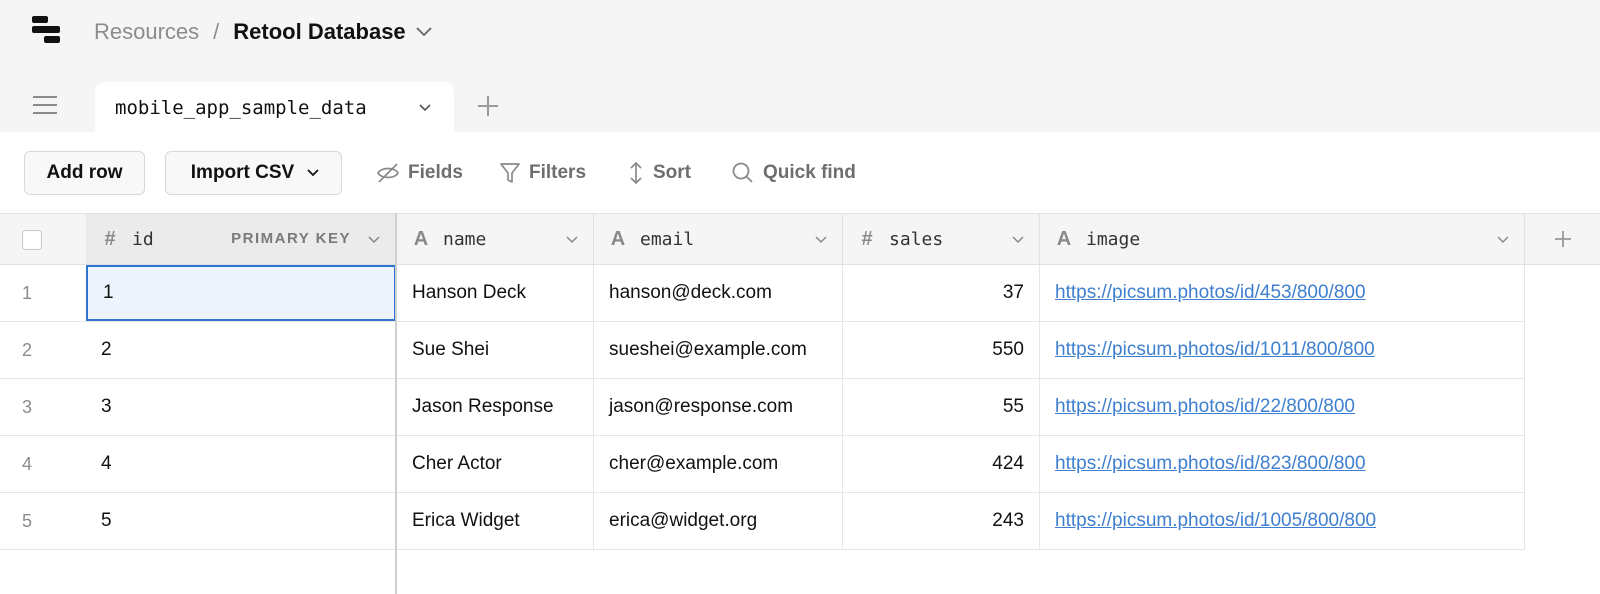 This screenshot has height=594, width=1600. I want to click on cell-image: https://picsum.photos/id/453/800/800, so click(1282, 293).